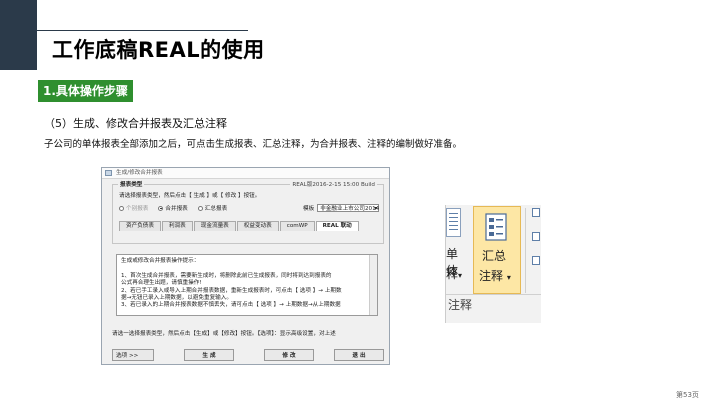 This screenshot has width=720, height=405. I want to click on report-tabs: 资产负债表 利润表 现金流量表 权益变动表 comWP REAL 联动, so click(239, 226).